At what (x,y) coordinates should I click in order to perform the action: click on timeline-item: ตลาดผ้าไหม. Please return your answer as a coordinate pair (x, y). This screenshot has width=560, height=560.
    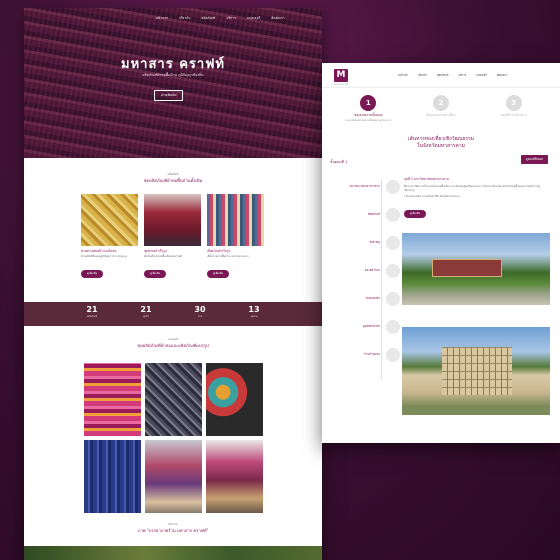
    Looking at the image, I should click on (365, 271).